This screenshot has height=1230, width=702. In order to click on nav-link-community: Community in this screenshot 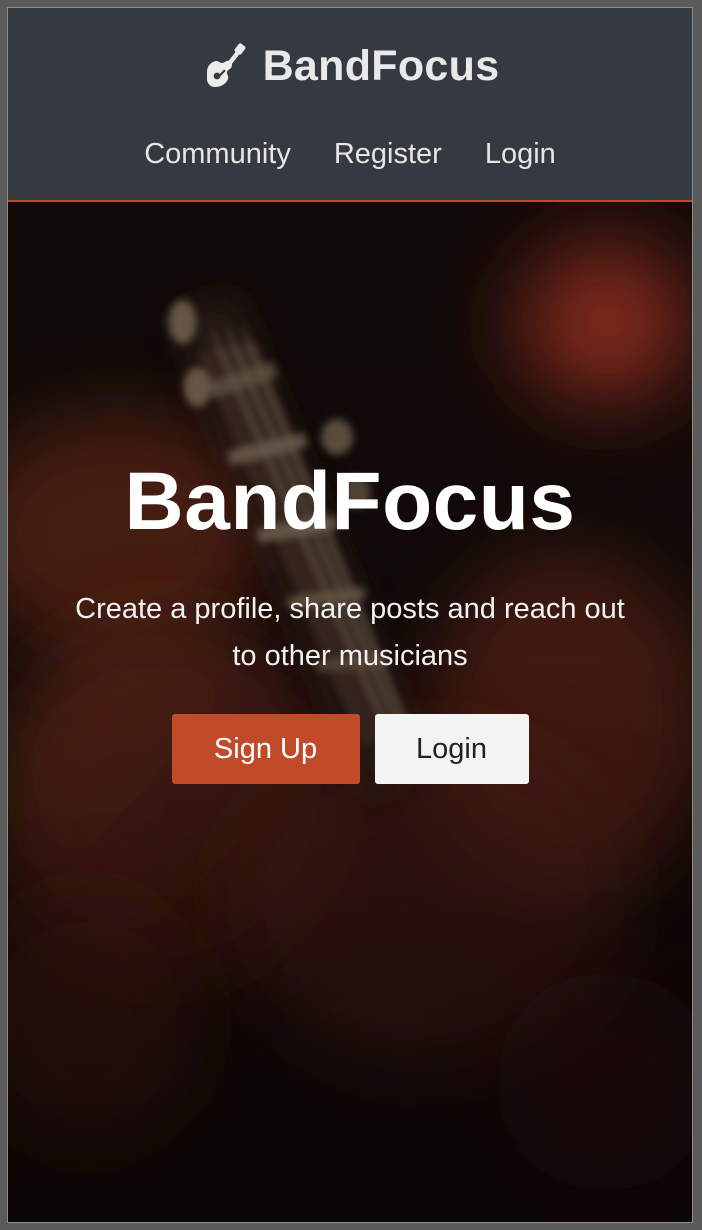, I will do `click(217, 154)`.